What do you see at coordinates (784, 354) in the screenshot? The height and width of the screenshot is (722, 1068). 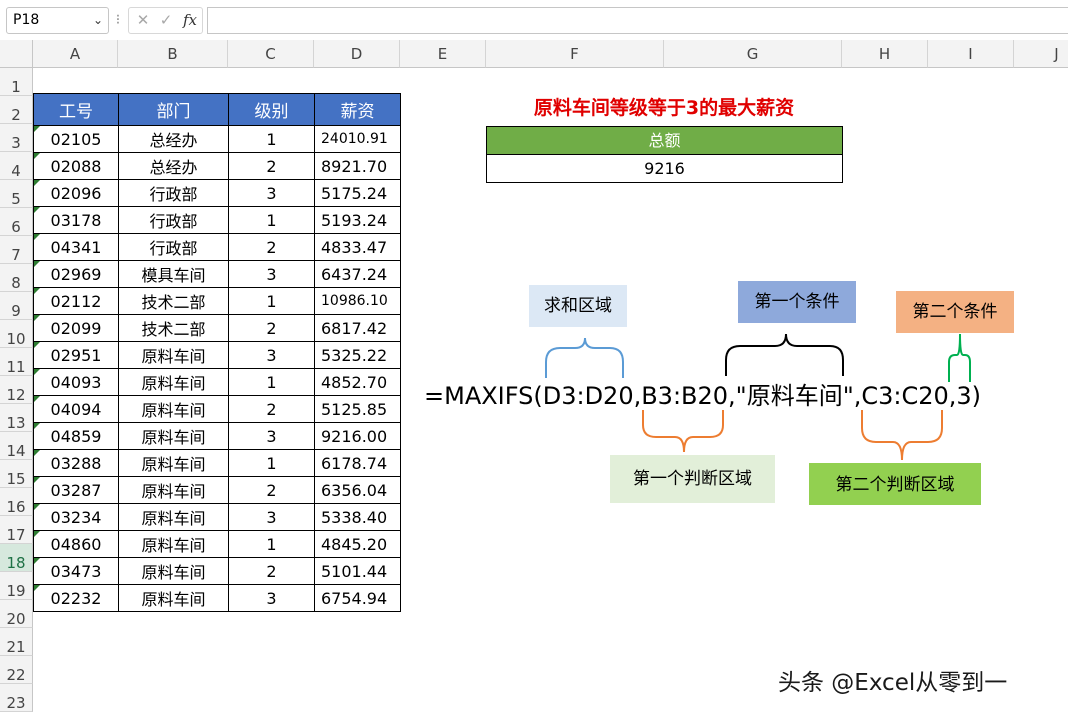 I see `condition1-brace` at bounding box center [784, 354].